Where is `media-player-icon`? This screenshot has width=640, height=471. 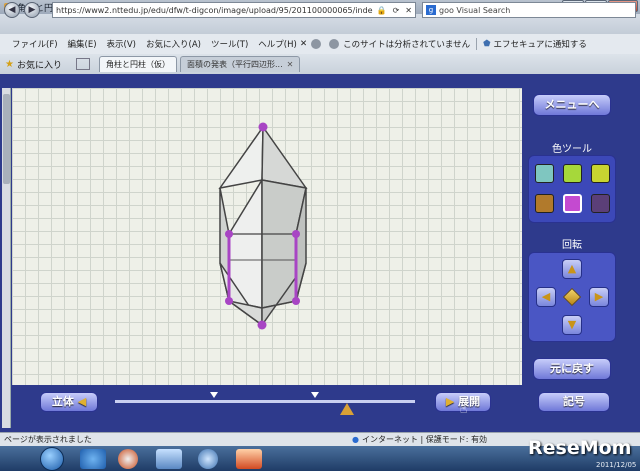
media-player-icon is located at coordinates (128, 459).